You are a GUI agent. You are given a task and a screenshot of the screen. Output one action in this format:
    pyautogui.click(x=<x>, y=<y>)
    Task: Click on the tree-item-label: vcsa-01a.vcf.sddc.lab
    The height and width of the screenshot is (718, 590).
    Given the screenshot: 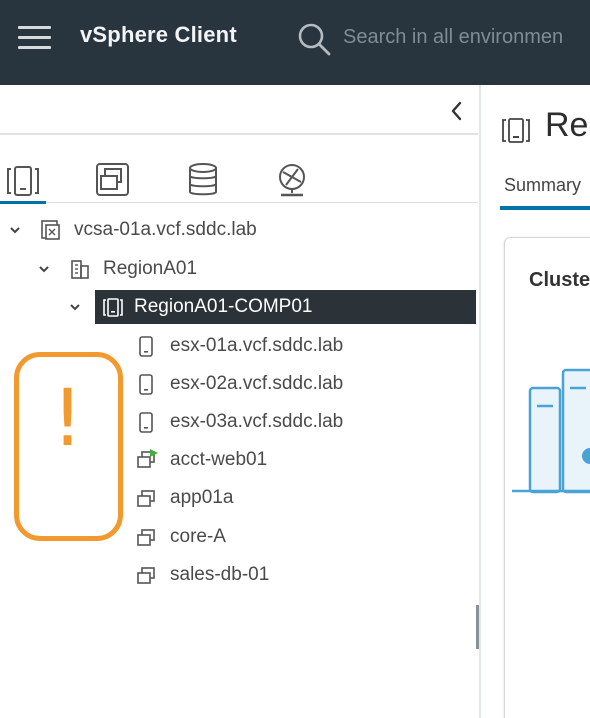 What is the action you would take?
    pyautogui.click(x=165, y=229)
    